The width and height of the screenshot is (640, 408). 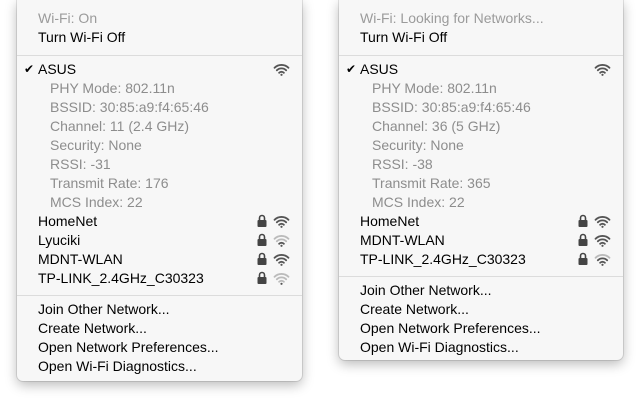 I want to click on detail-channel: Channel: 11 (2.4 GHz), so click(x=120, y=126).